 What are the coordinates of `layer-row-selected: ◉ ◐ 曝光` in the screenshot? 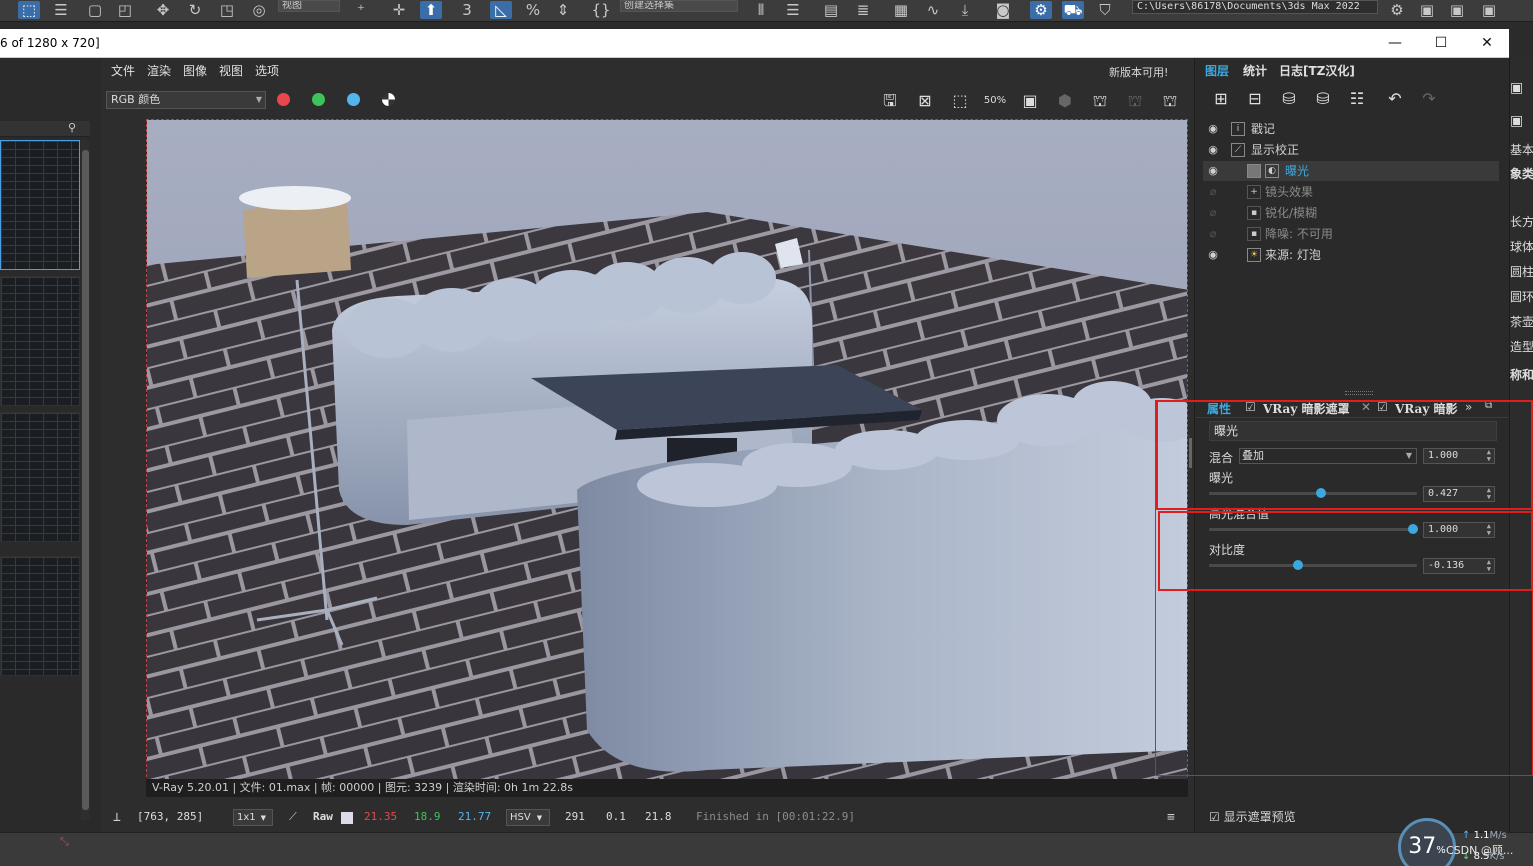 It's located at (1351, 171).